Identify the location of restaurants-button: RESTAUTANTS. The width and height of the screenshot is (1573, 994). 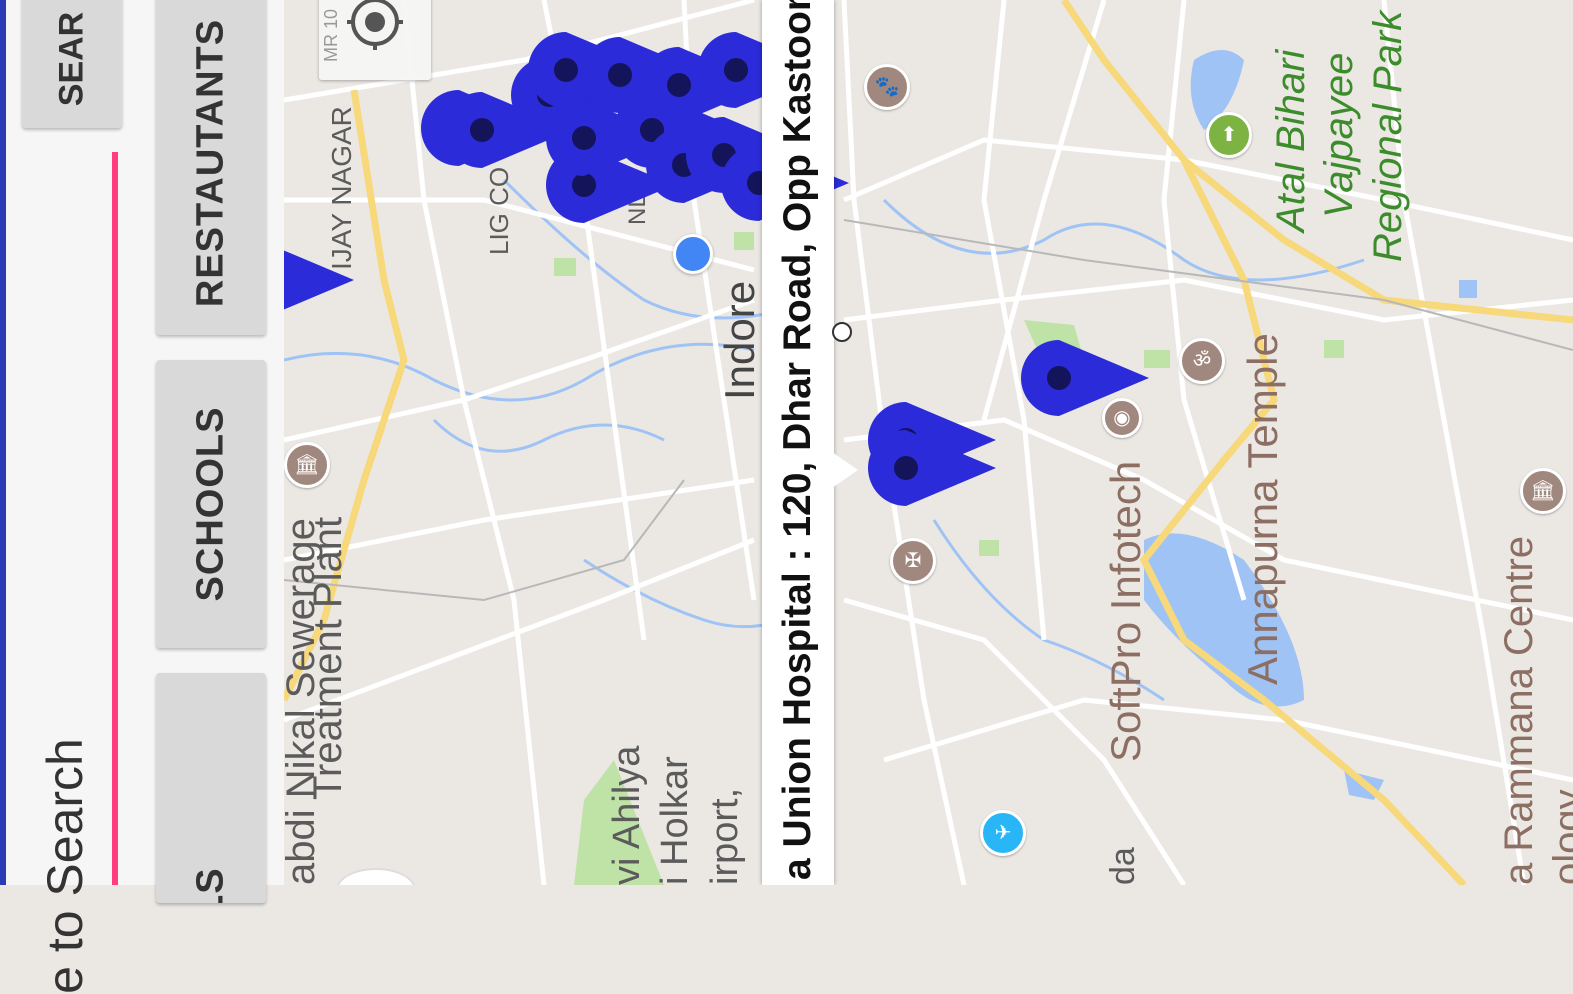
(211, 167).